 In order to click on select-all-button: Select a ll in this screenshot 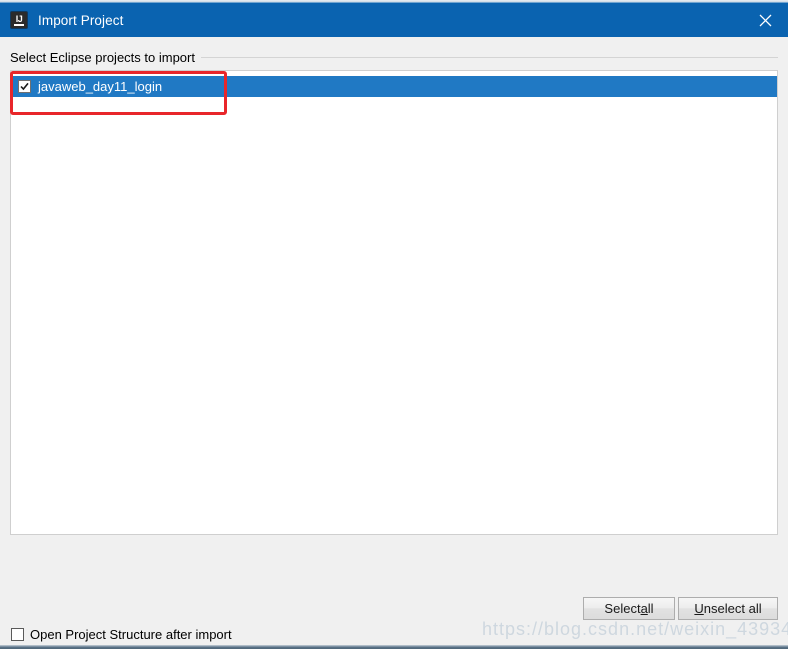, I will do `click(629, 608)`.